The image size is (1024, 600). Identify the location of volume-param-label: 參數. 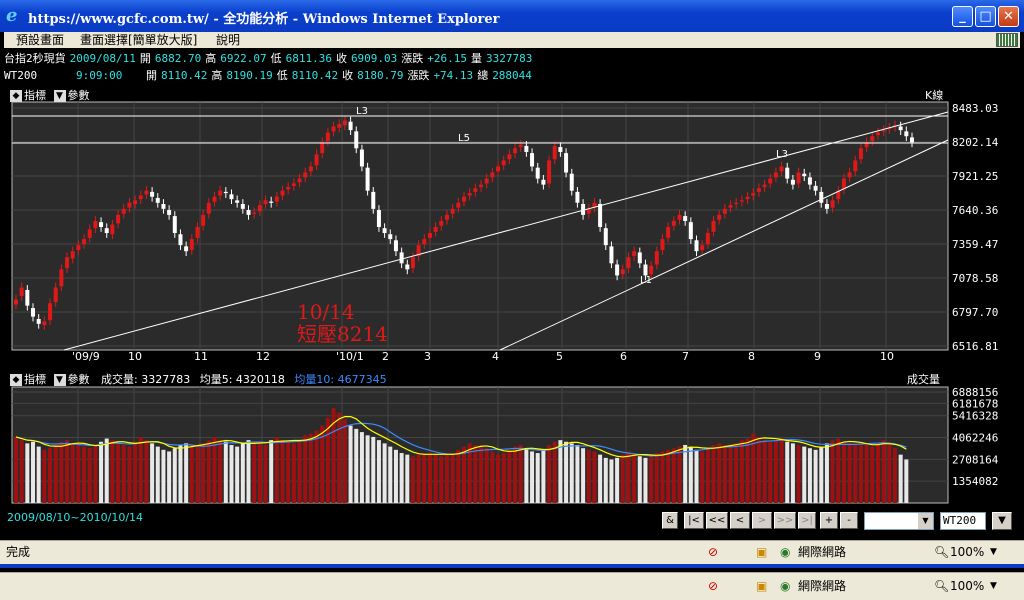
(79, 379).